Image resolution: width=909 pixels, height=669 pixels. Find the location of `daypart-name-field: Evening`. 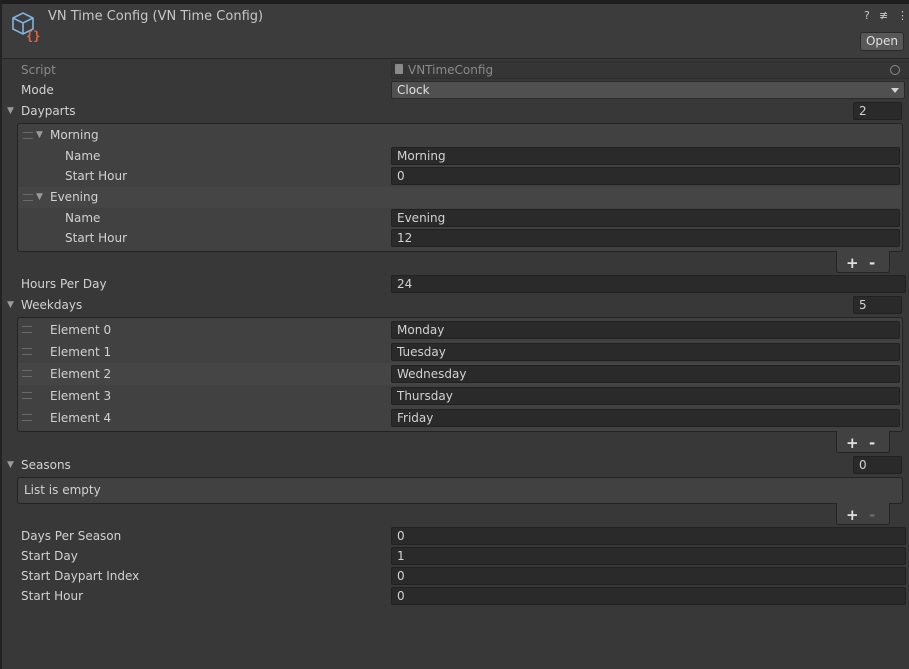

daypart-name-field: Evening is located at coordinates (645, 218).